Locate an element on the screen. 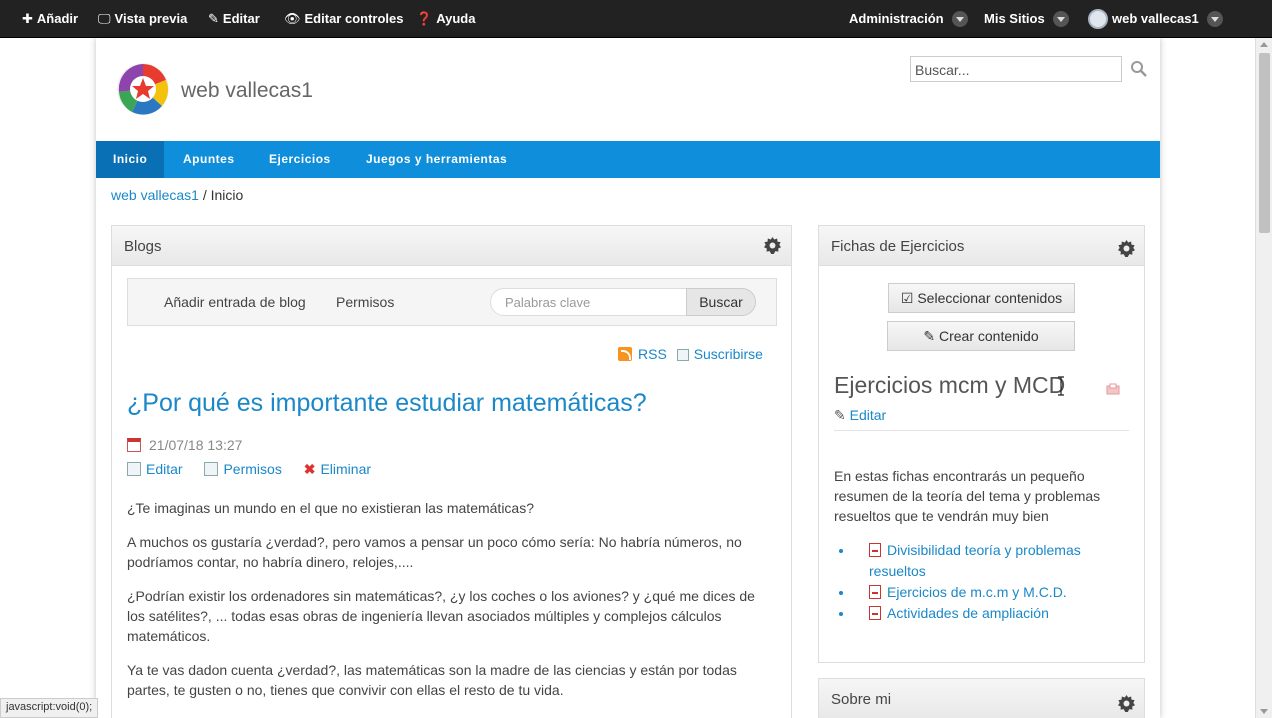 The height and width of the screenshot is (718, 1272). scroll-down-arrow-icon is located at coordinates (1264, 711).